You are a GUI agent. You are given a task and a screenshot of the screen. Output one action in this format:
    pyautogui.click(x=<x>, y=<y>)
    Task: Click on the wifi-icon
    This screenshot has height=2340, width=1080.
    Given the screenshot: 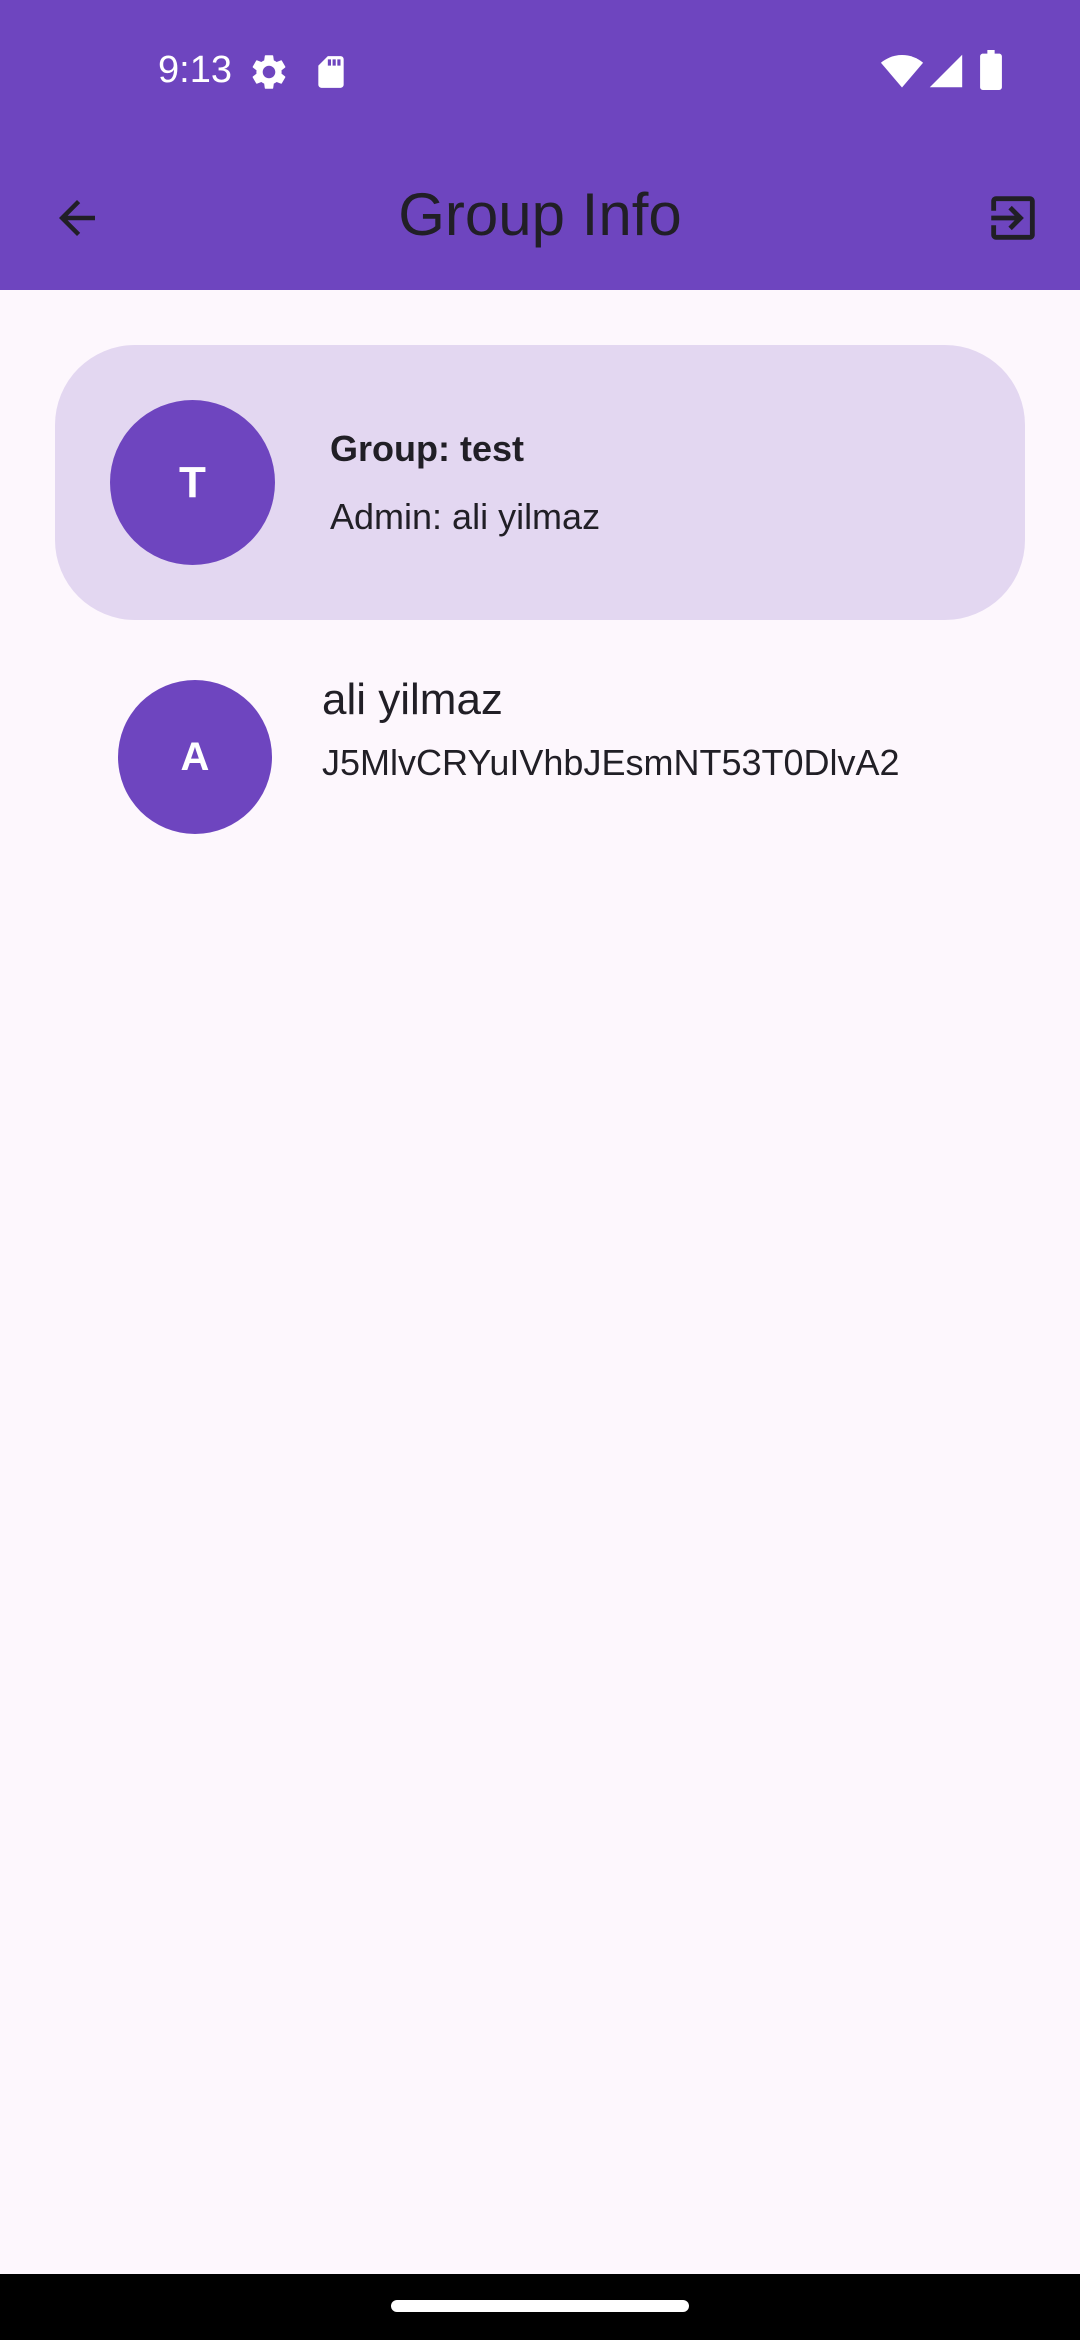 What is the action you would take?
    pyautogui.click(x=902, y=71)
    